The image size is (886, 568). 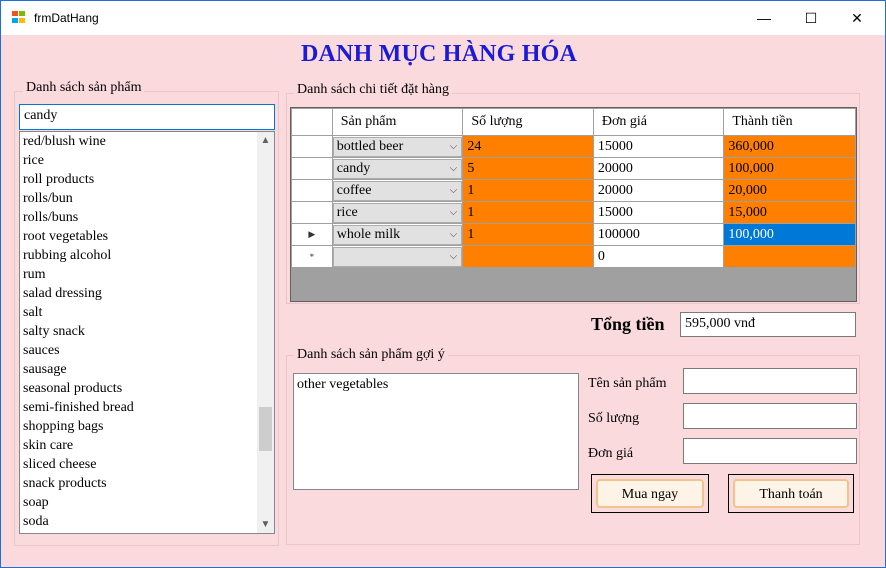 What do you see at coordinates (764, 18) in the screenshot?
I see `minimize-button: —` at bounding box center [764, 18].